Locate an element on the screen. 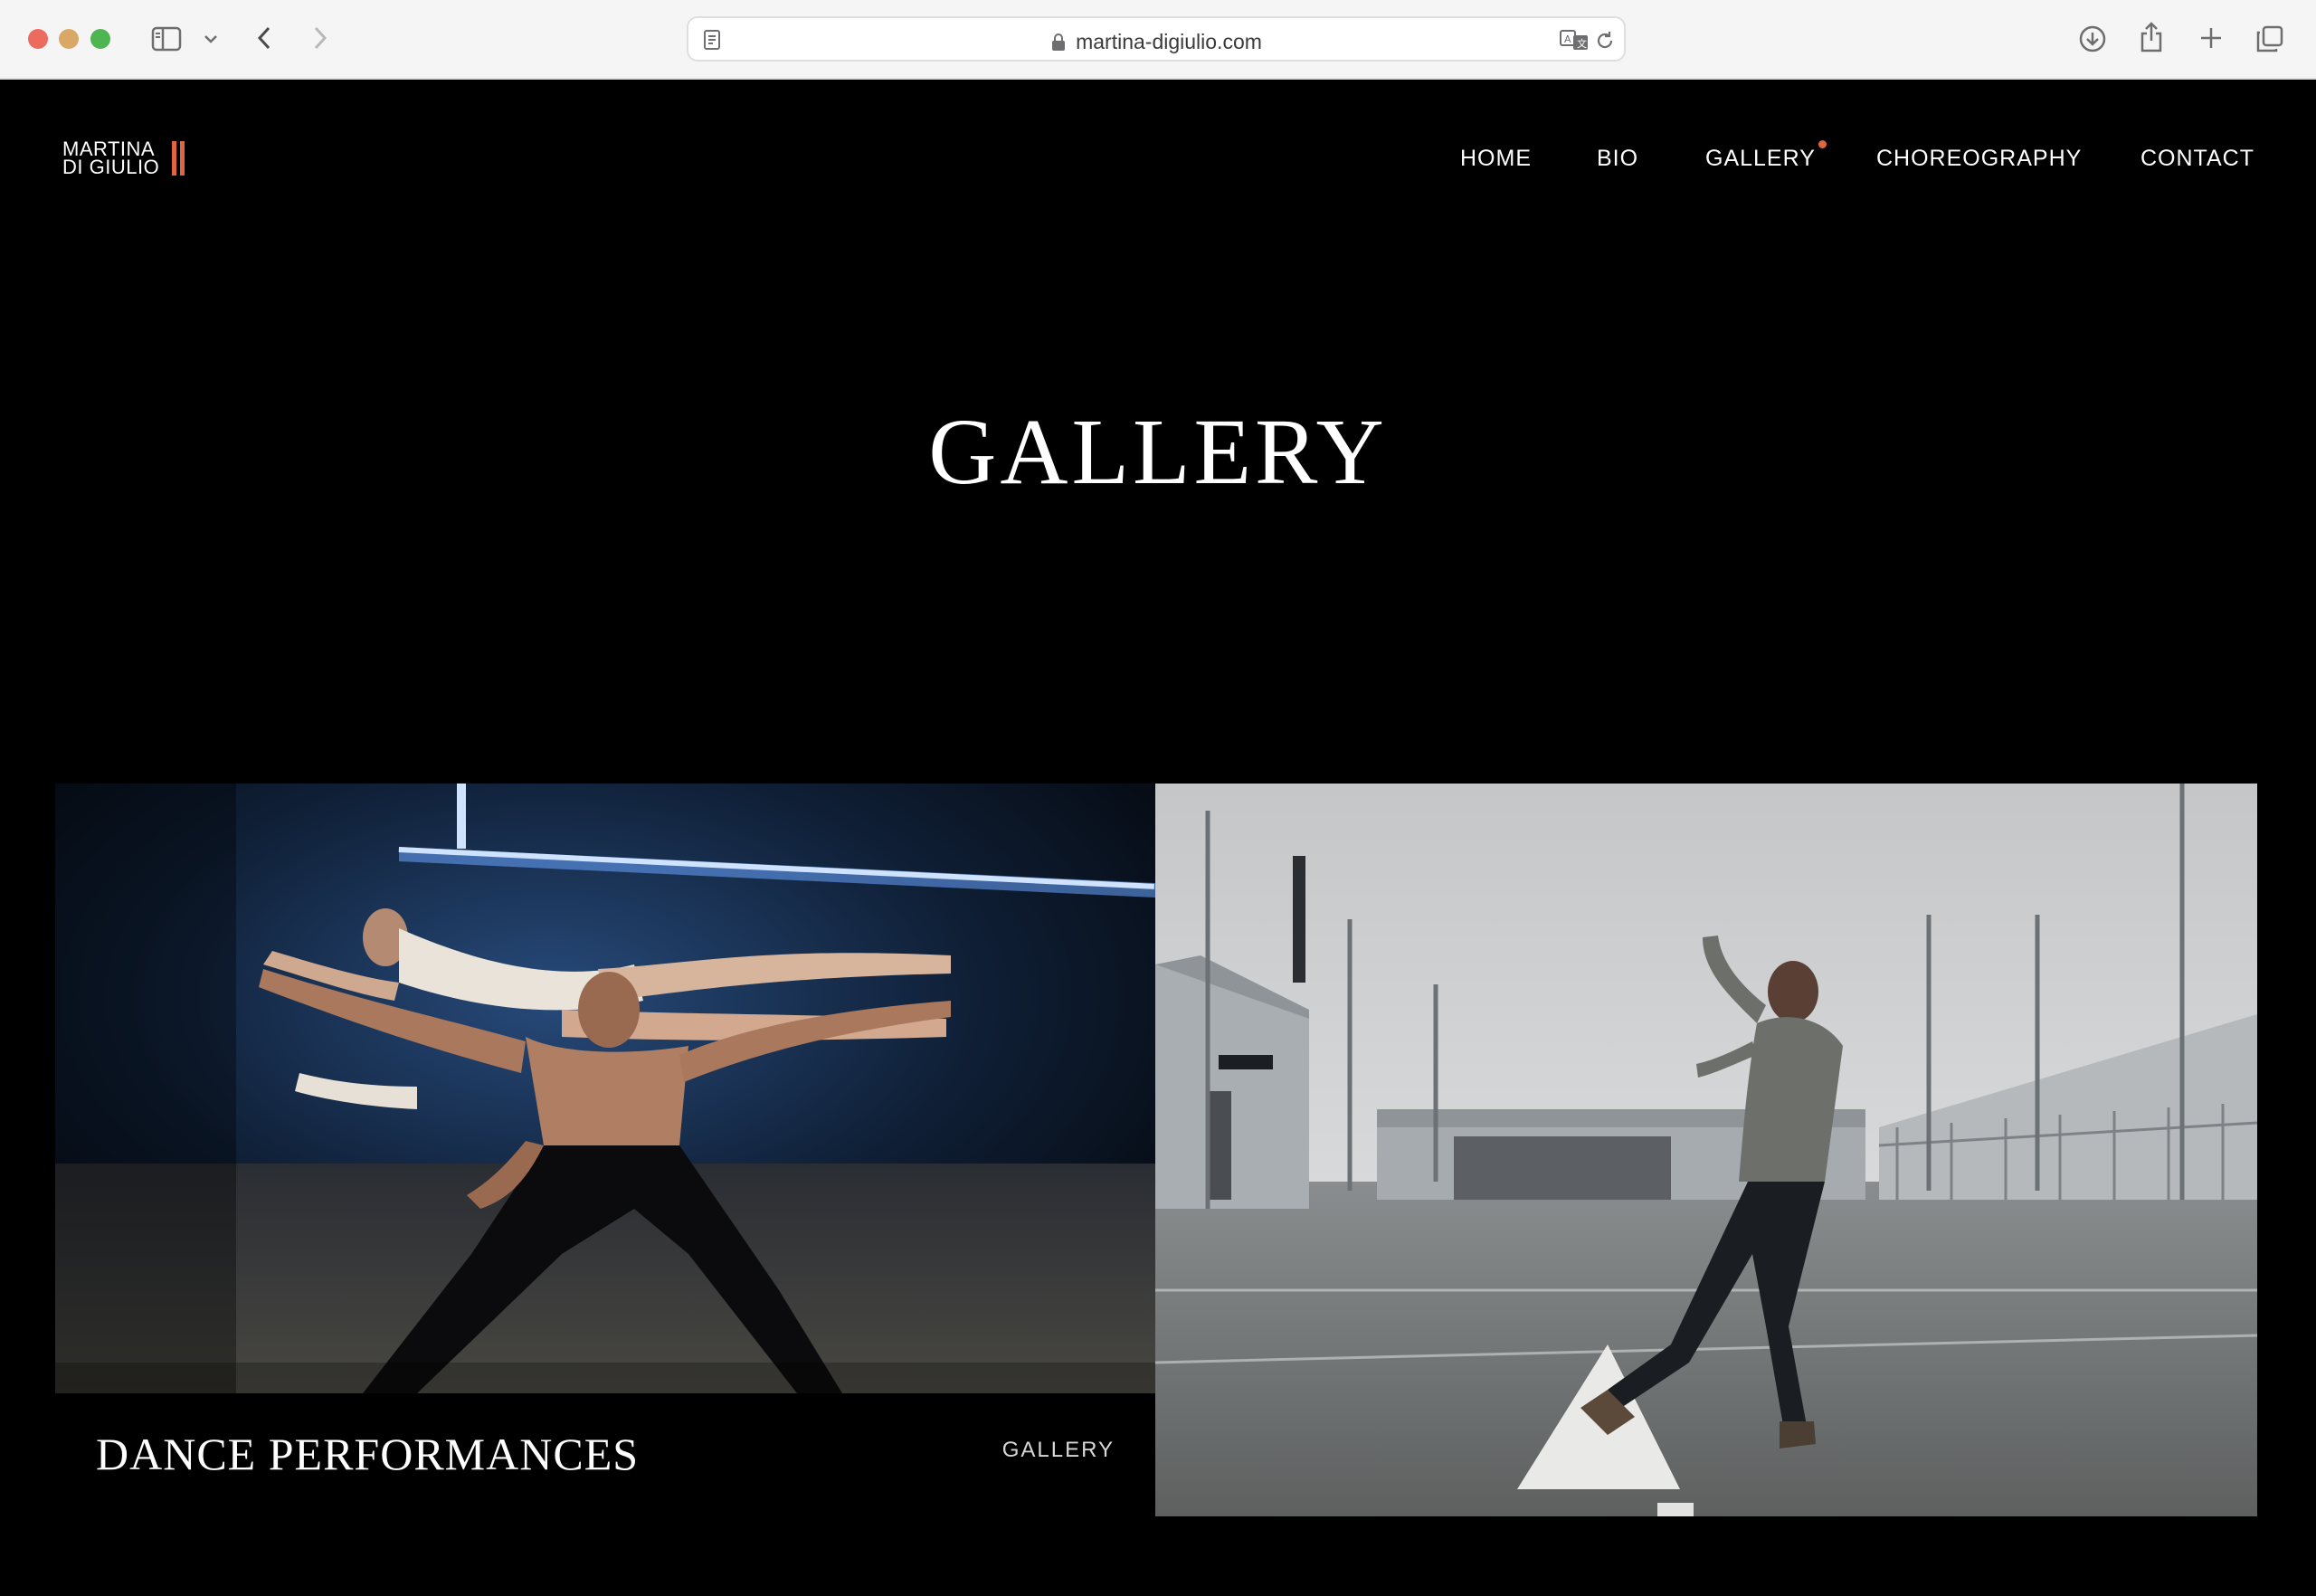  svg-text: 文 is located at coordinates (1582, 43).